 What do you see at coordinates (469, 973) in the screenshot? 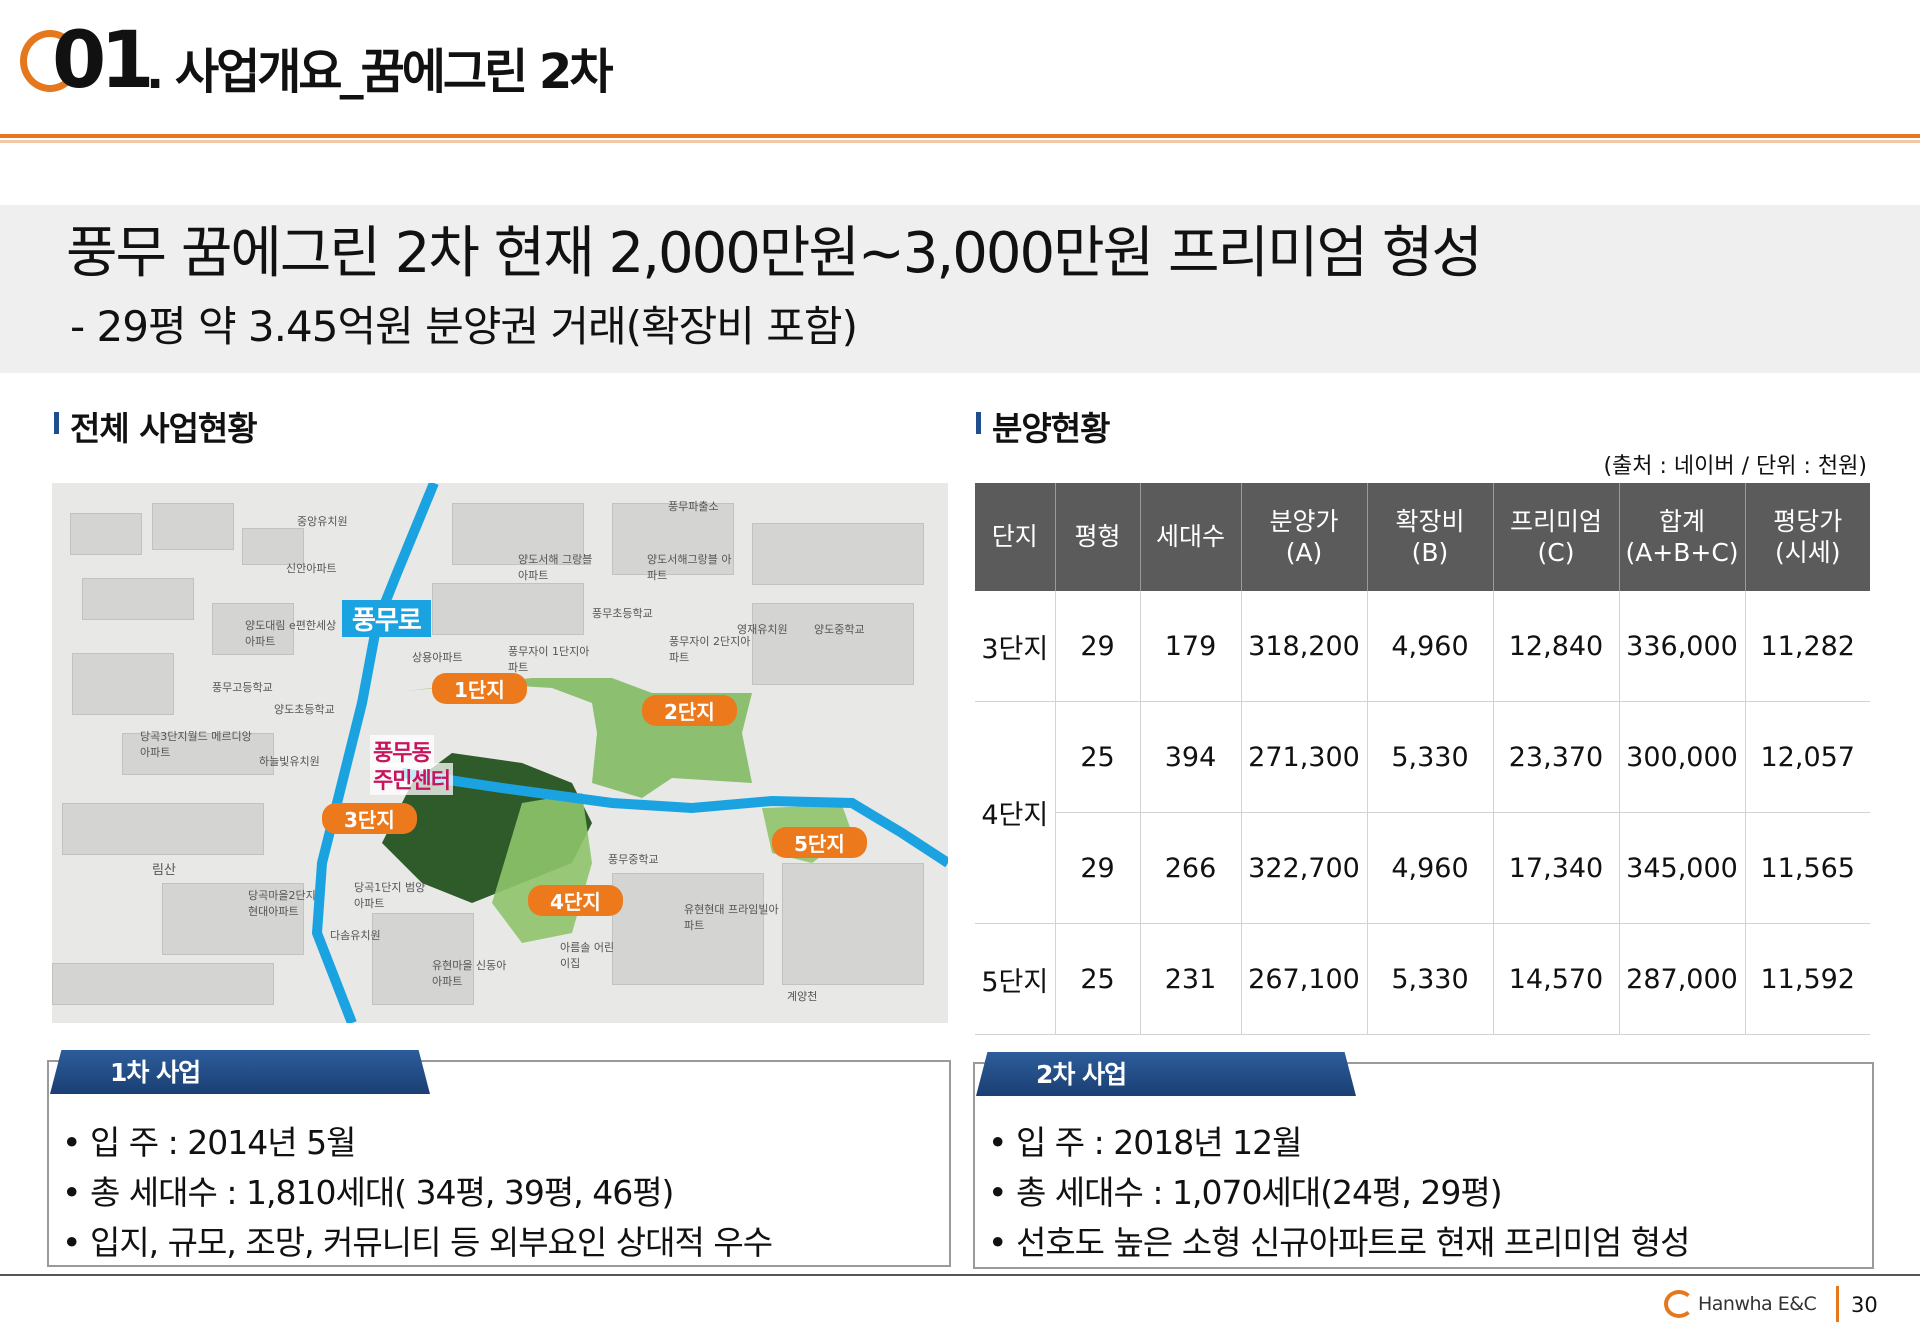
I see `map-place-label: 유현마을 신동아아파트` at bounding box center [469, 973].